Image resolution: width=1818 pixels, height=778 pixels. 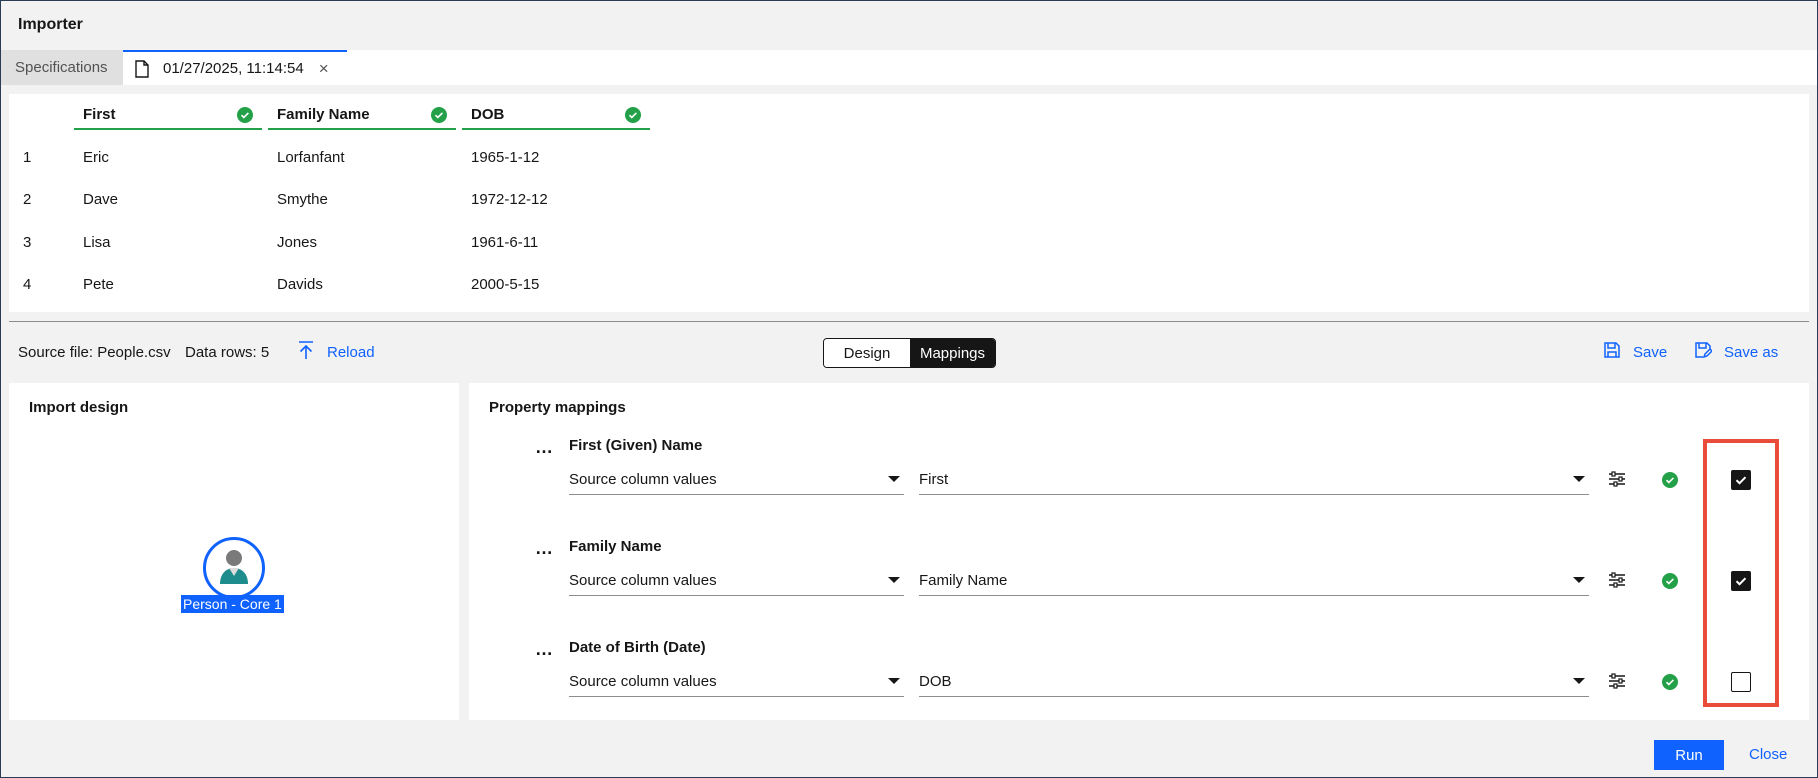 I want to click on person-node, so click(x=234, y=568).